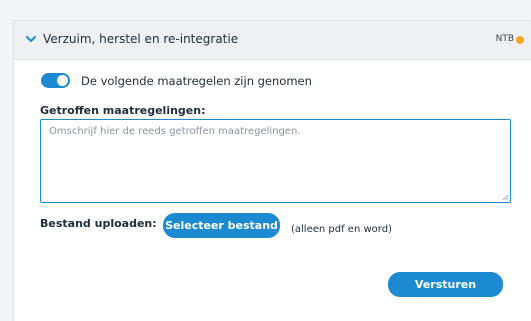 The image size is (531, 321). I want to click on upload-hint: (alleen pdf en word), so click(341, 229).